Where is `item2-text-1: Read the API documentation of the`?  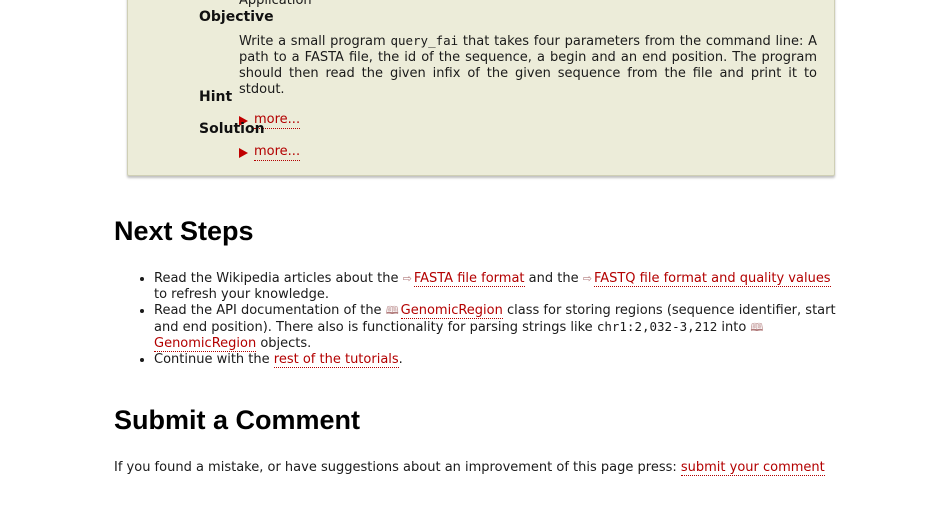
item2-text-1: Read the API documentation of the is located at coordinates (270, 310).